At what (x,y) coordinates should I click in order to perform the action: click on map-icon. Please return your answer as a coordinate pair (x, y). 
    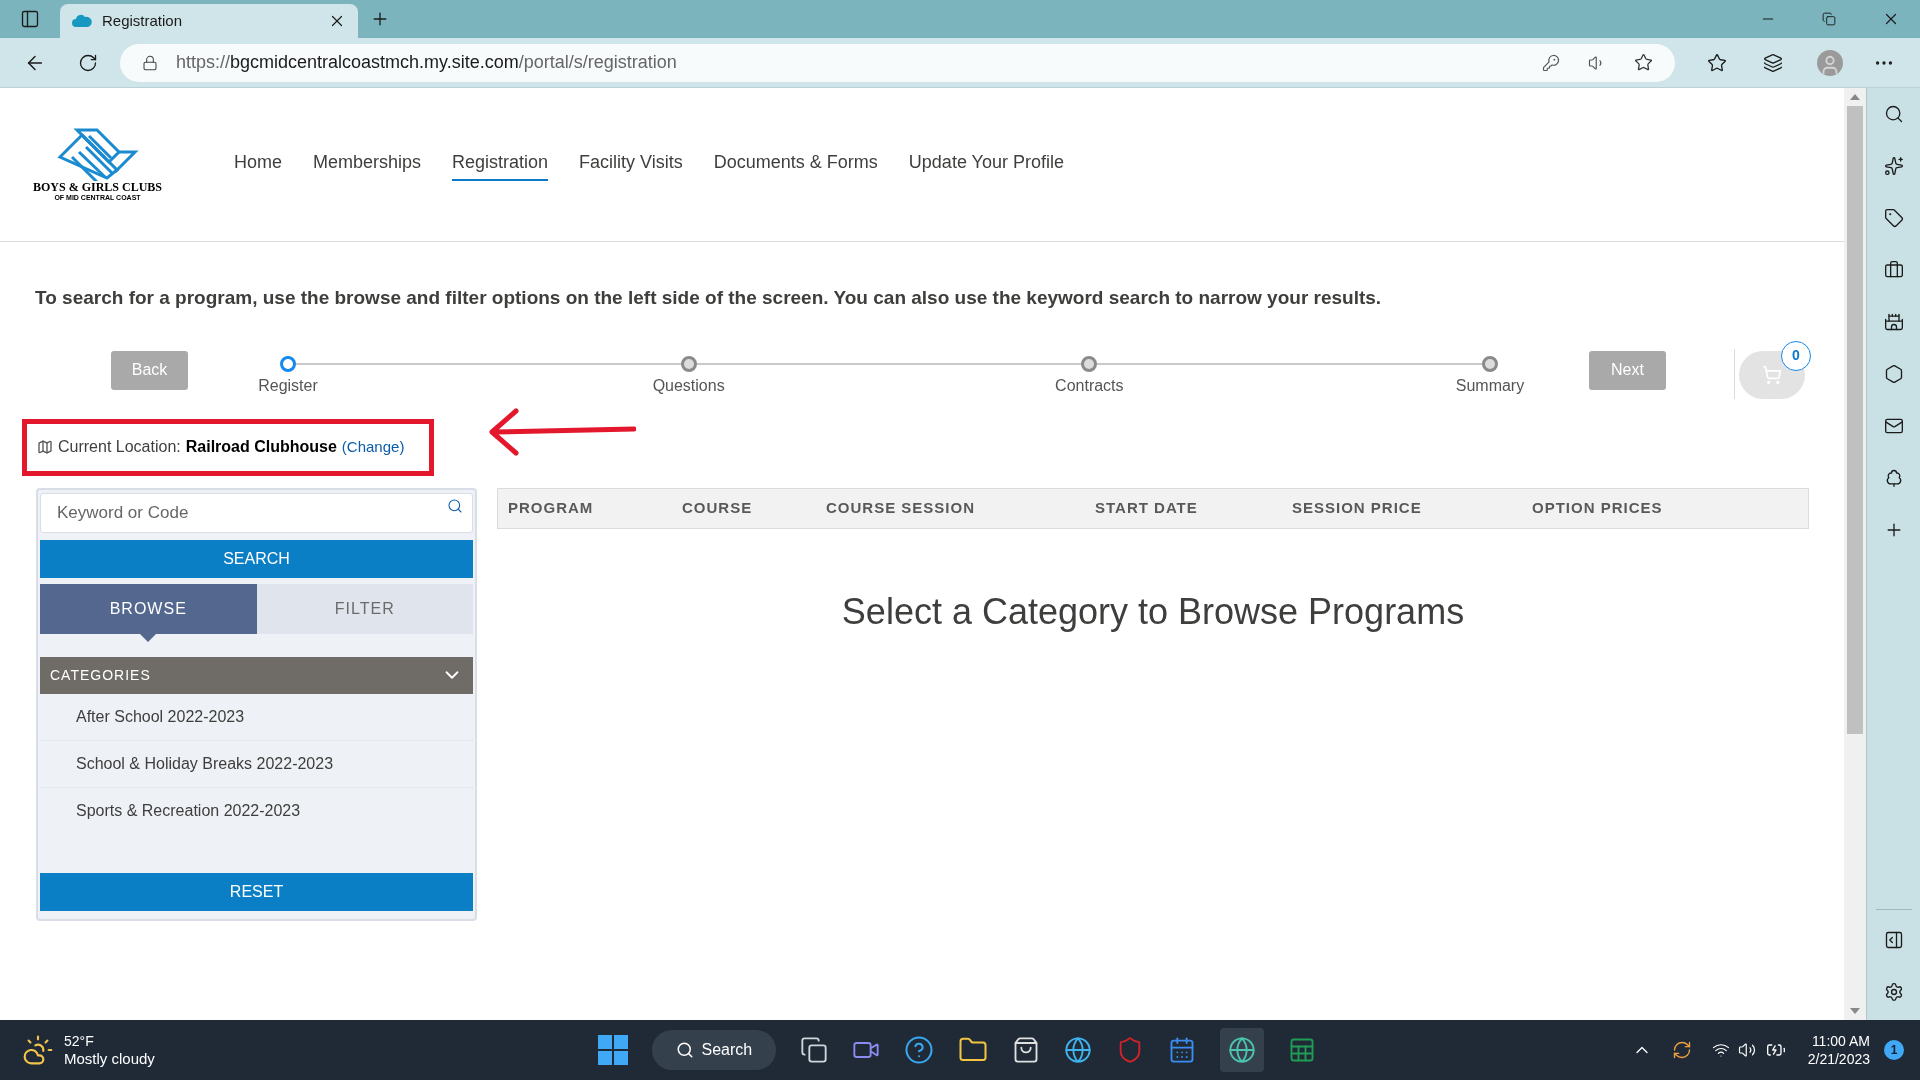
    Looking at the image, I should click on (45, 447).